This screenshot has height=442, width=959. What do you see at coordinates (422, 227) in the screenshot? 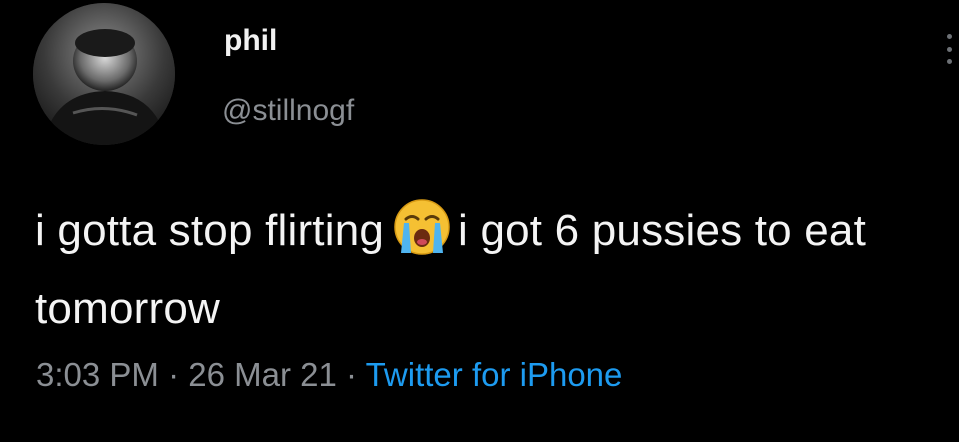
I see `loudly-crying-face-icon` at bounding box center [422, 227].